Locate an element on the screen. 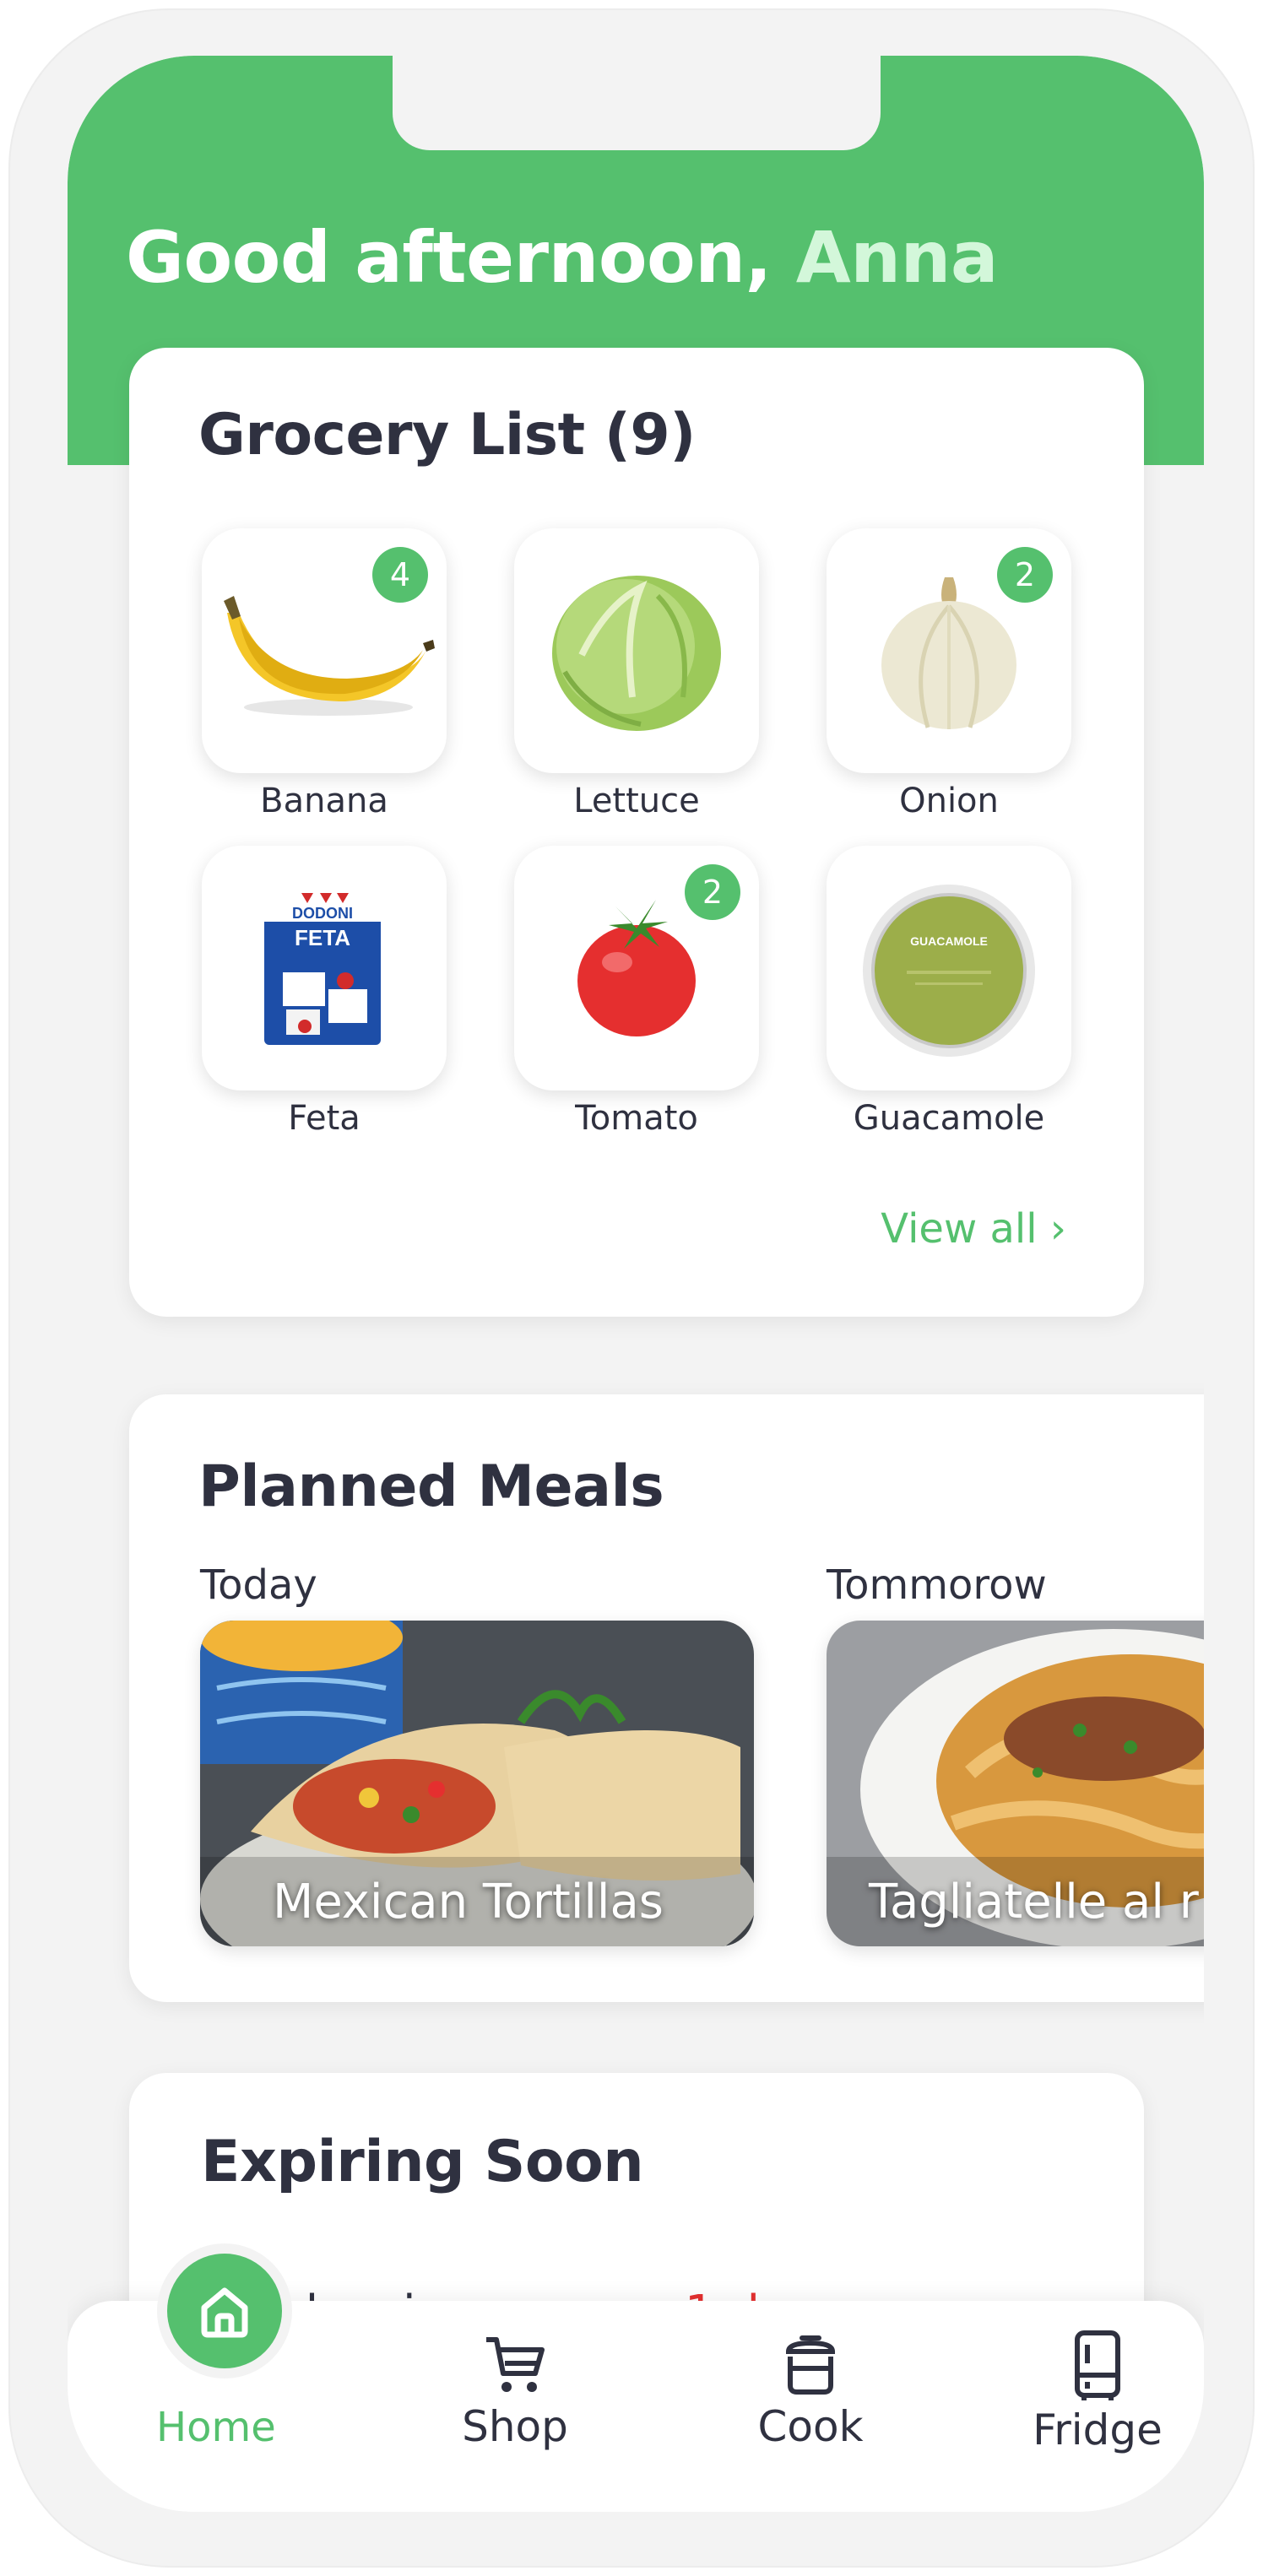 This screenshot has height=2576, width=1263. guacamole-icon: GUACAMOLE is located at coordinates (949, 971).